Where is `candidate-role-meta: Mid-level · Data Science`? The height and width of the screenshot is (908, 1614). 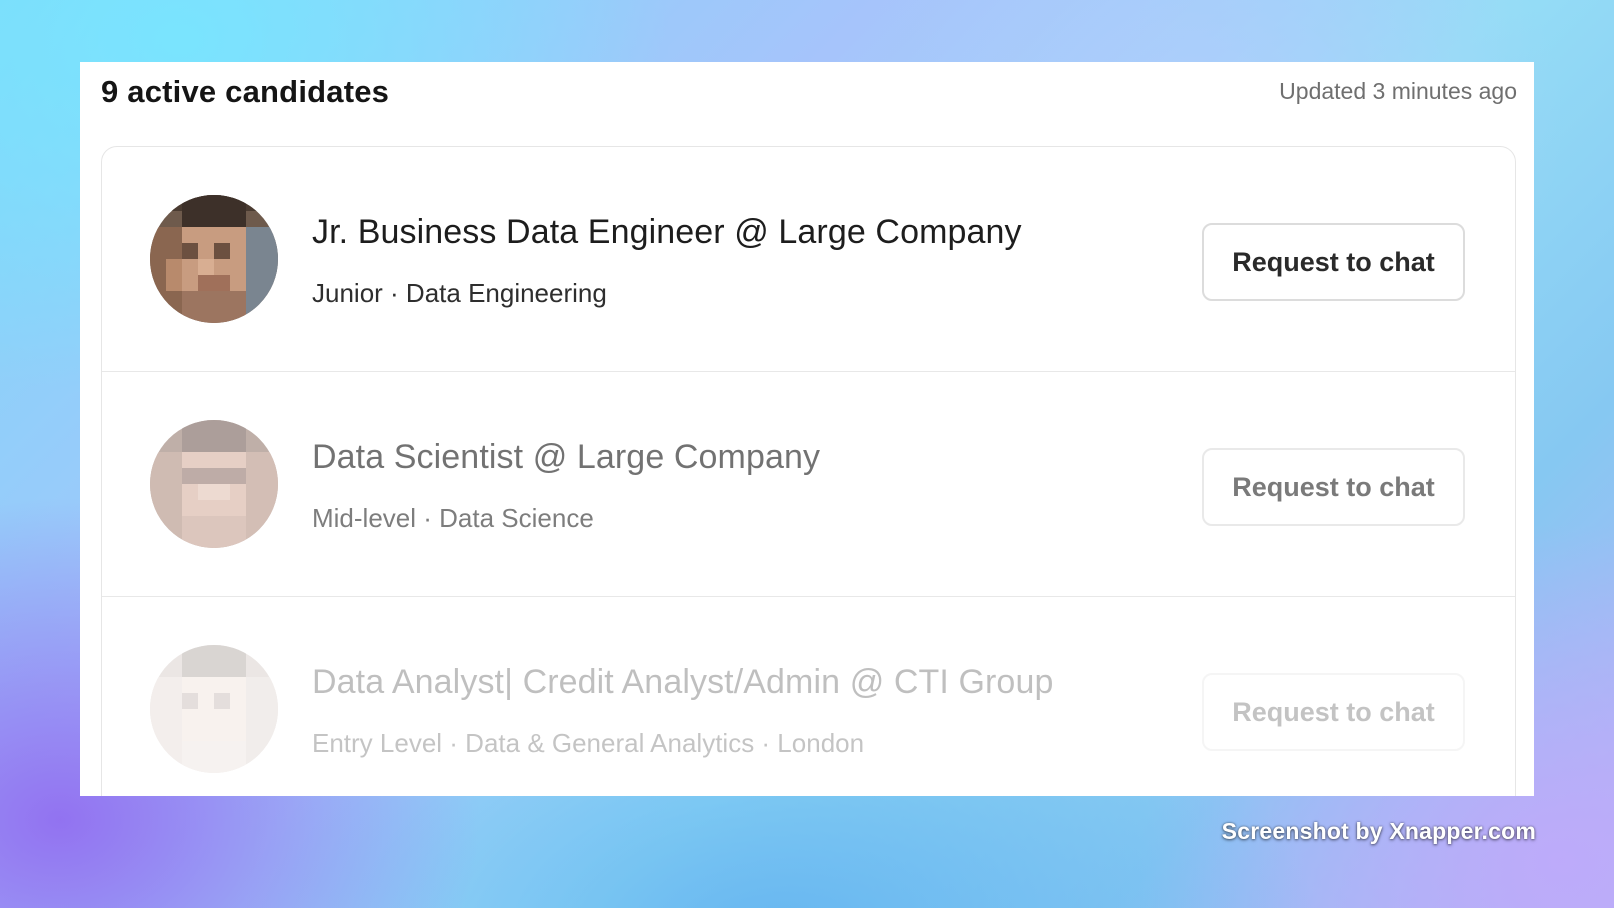
candidate-role-meta: Mid-level · Data Science is located at coordinates (453, 518).